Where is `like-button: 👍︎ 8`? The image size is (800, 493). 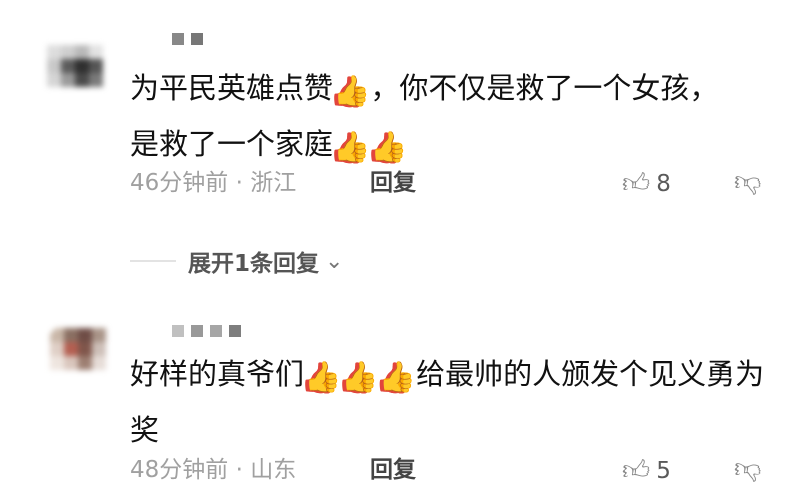
like-button: 👍︎ 8 is located at coordinates (646, 184).